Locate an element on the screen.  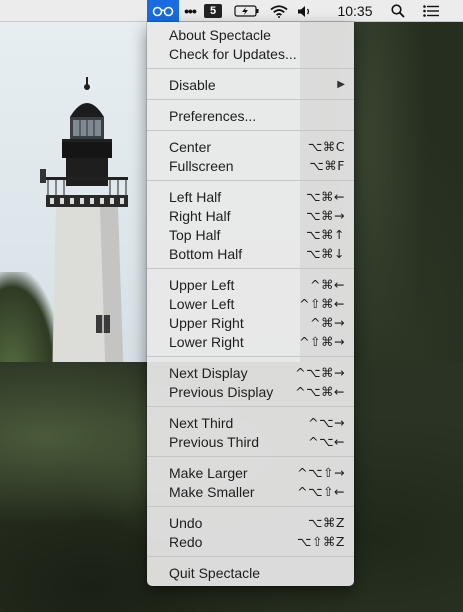
menu-item-label: Disable is located at coordinates (192, 84).